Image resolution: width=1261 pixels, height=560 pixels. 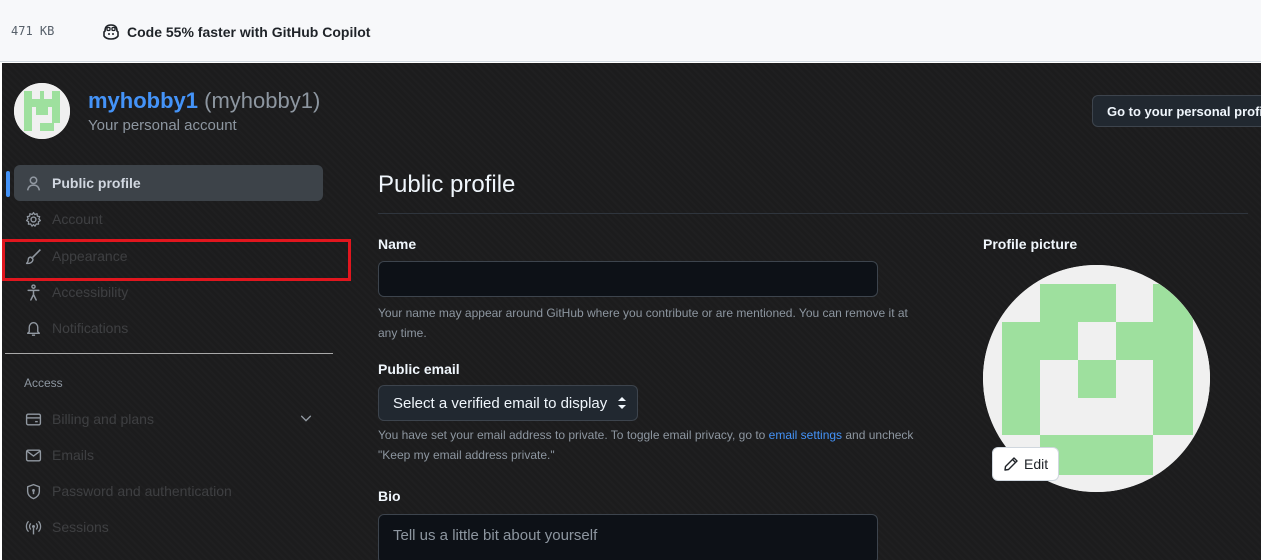 What do you see at coordinates (397, 244) in the screenshot?
I see `name-label: Name` at bounding box center [397, 244].